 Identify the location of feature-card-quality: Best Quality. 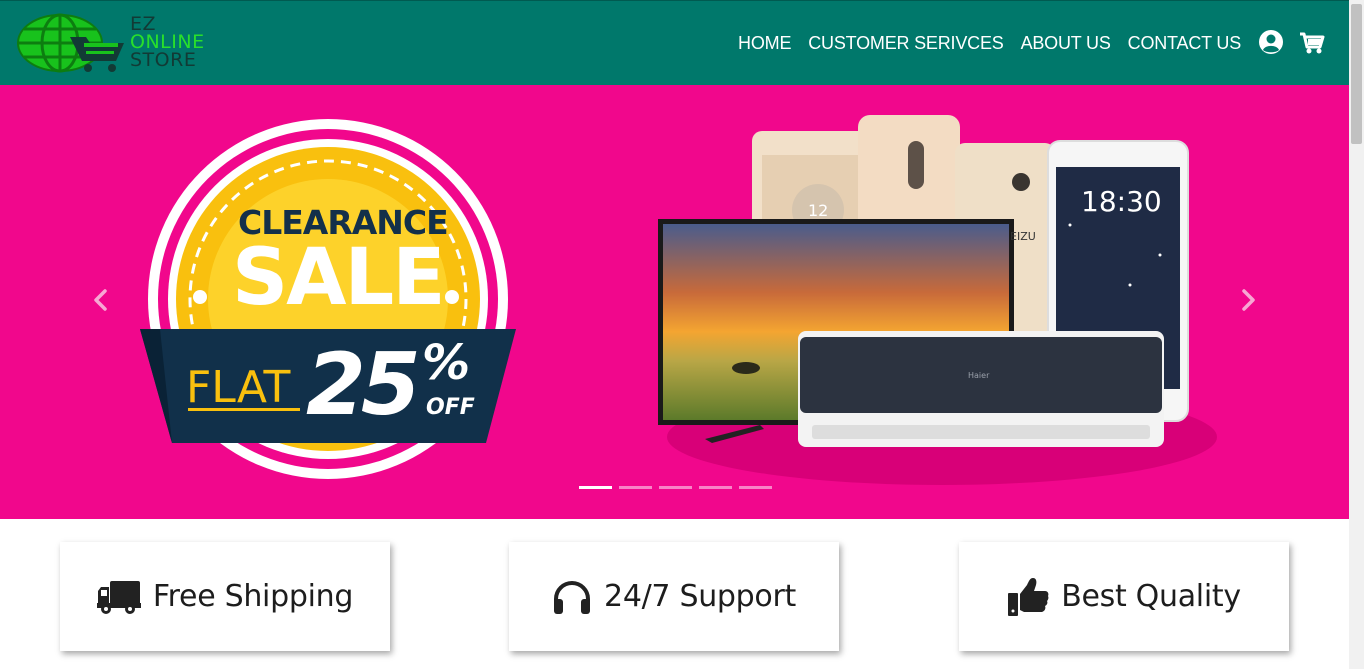
(1124, 596).